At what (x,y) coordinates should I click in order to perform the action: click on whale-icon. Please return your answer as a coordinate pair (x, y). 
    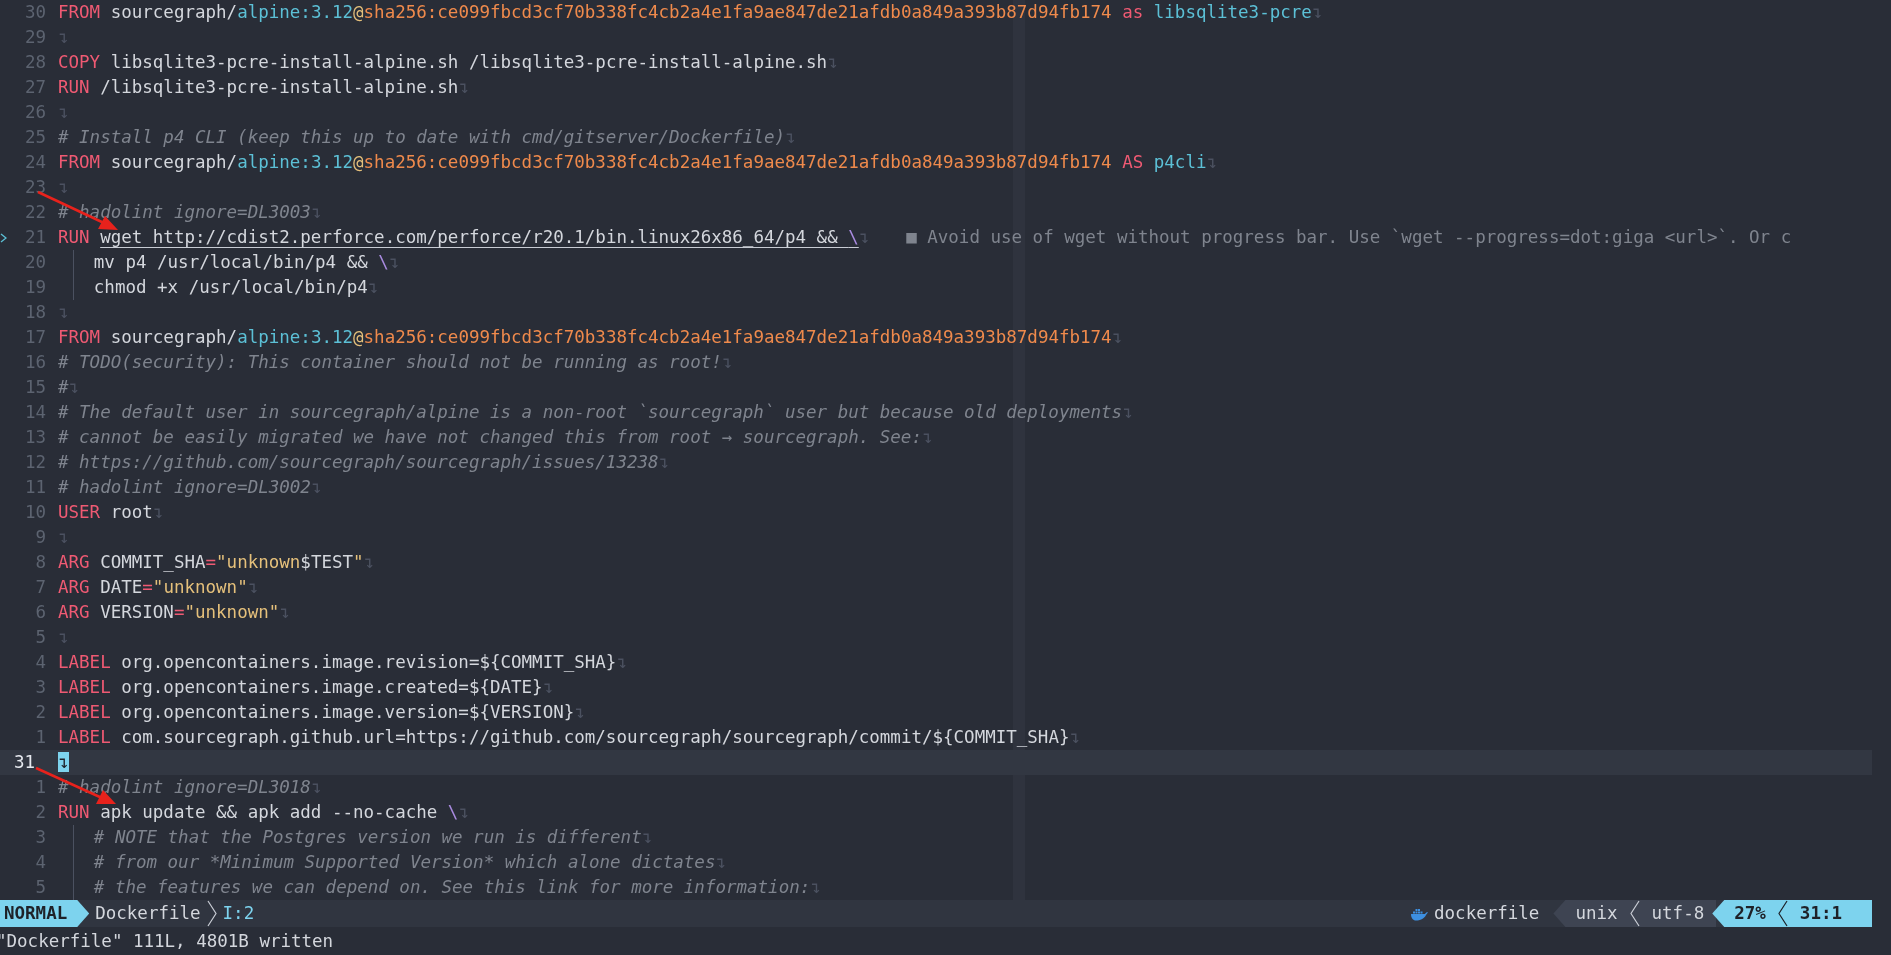
    Looking at the image, I should click on (1419, 913).